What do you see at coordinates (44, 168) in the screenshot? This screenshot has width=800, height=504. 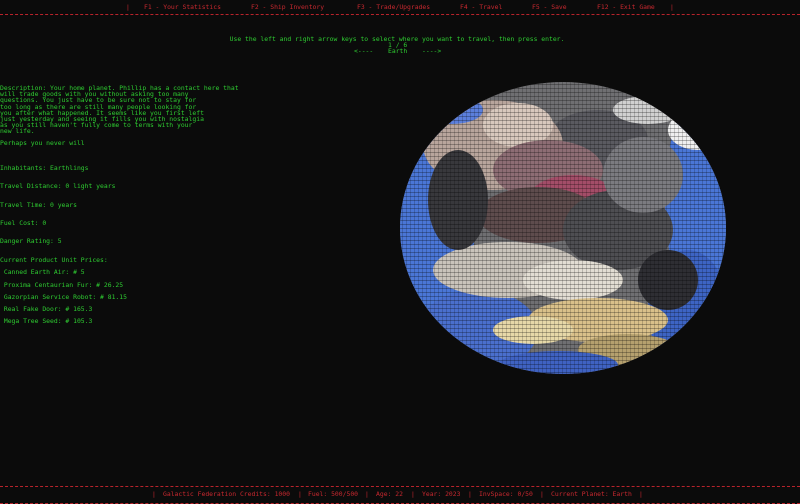 I see `planet-inhabitants: Inhabitants: Earthlings` at bounding box center [44, 168].